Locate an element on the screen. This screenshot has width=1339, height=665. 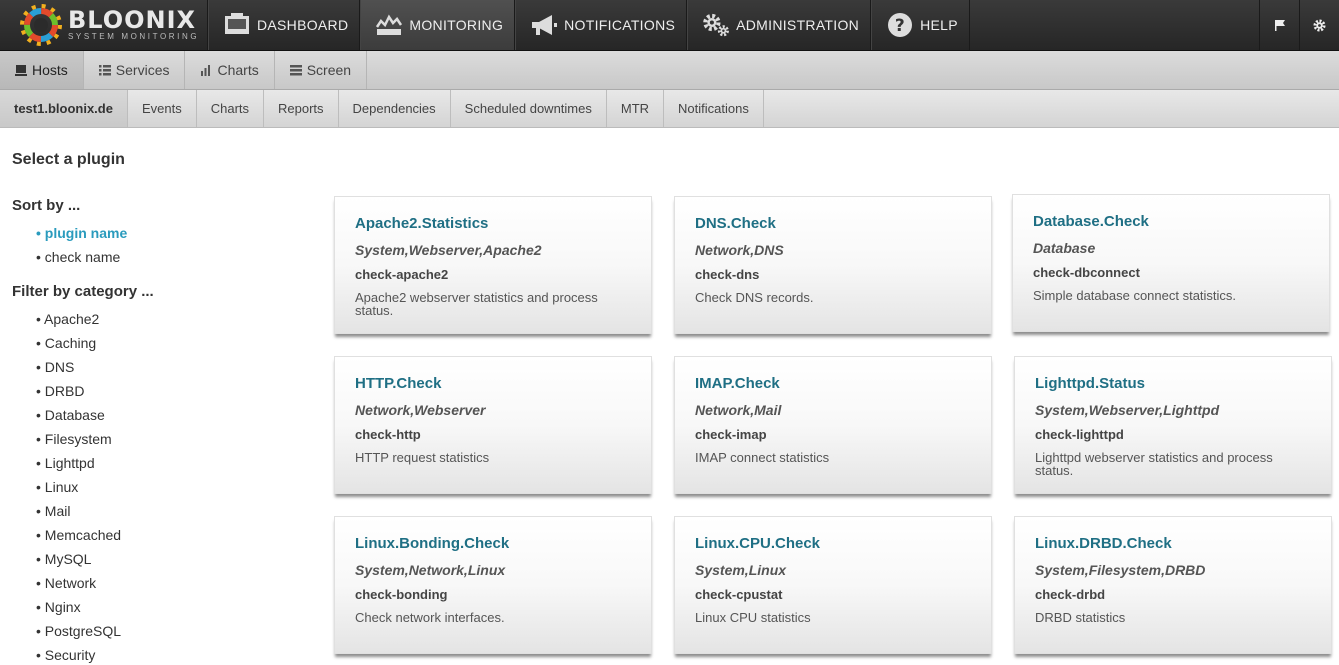
category-label: Database is located at coordinates (74, 415).